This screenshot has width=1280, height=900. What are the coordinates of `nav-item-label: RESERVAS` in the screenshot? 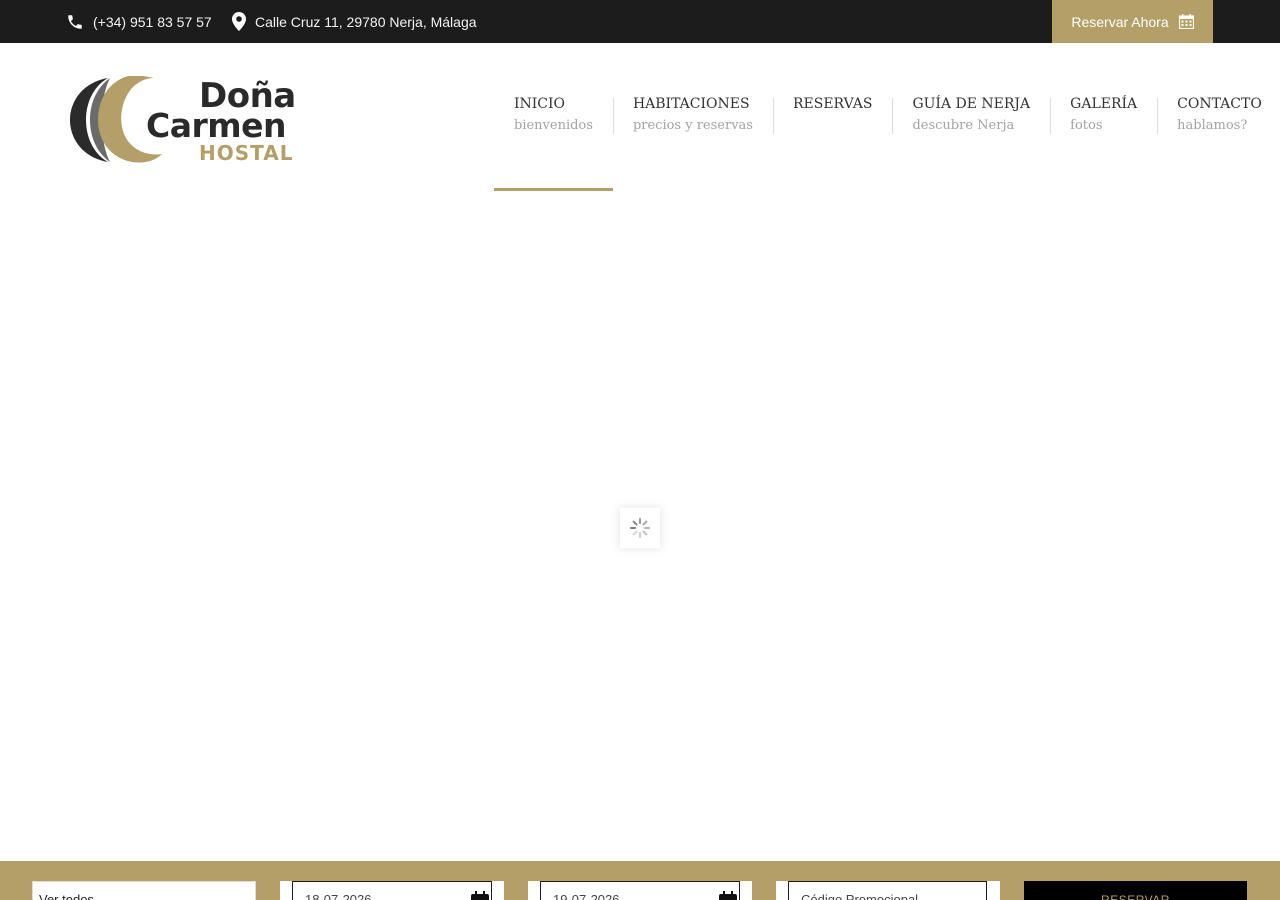 It's located at (832, 104).